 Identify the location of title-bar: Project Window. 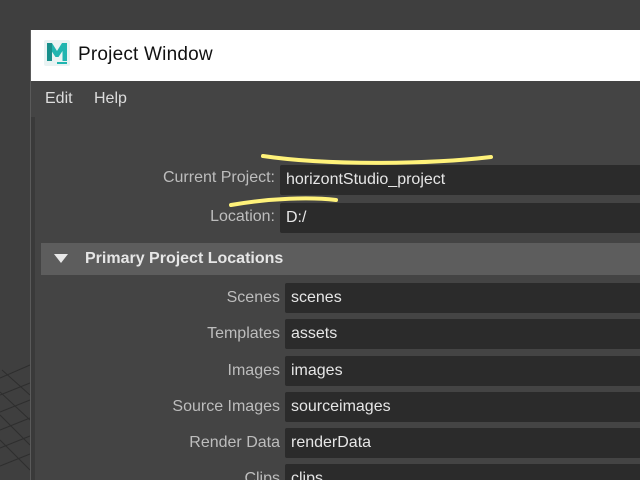
(335, 55).